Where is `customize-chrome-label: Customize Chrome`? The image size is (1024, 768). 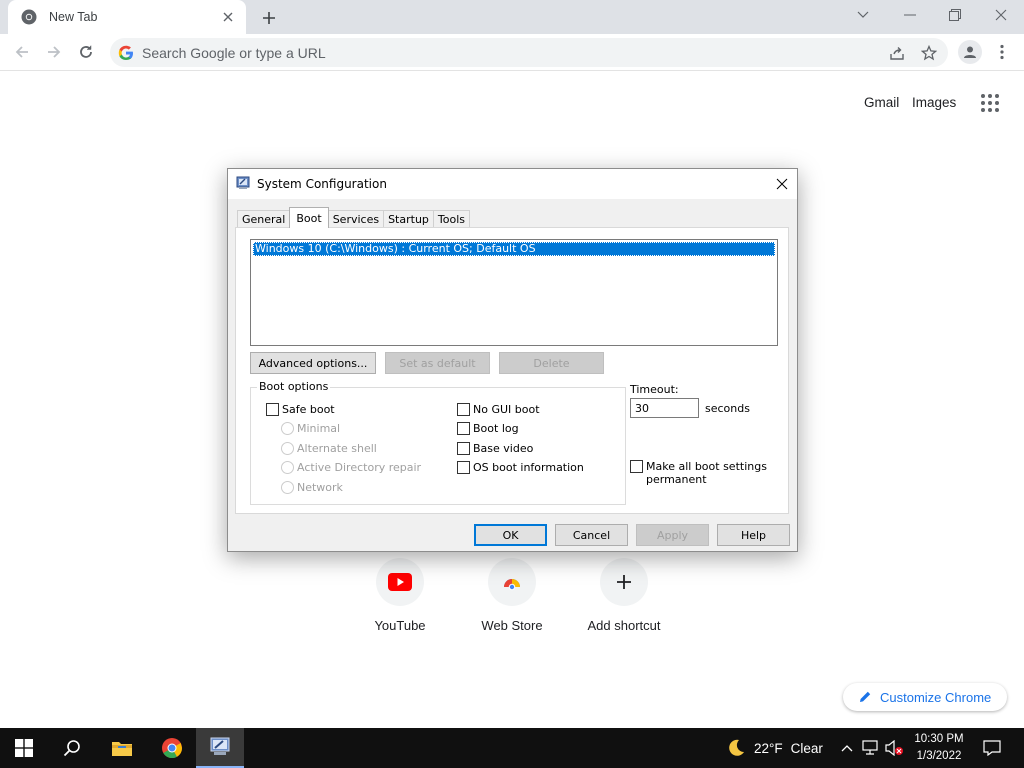
customize-chrome-label: Customize Chrome is located at coordinates (936, 697).